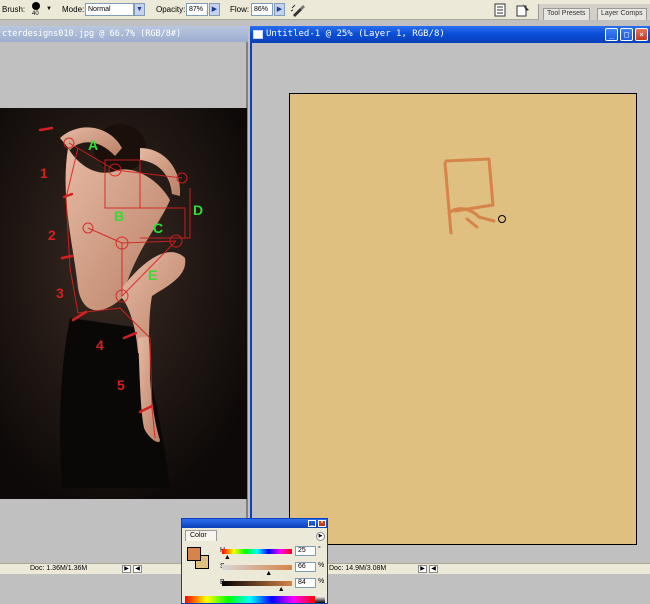  I want to click on document1-status-bar: Doc: 1.36M/1.36M ▶ ◀, so click(90, 568).